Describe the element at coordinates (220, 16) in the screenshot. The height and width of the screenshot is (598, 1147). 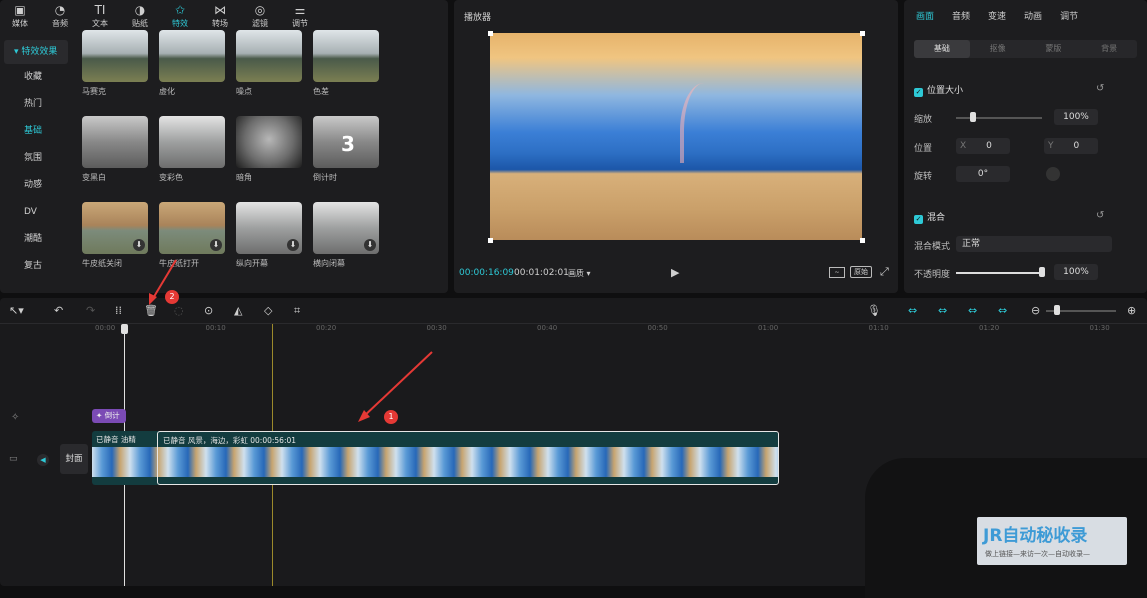
I see `tab-transition: ⋈ 转场` at that location.